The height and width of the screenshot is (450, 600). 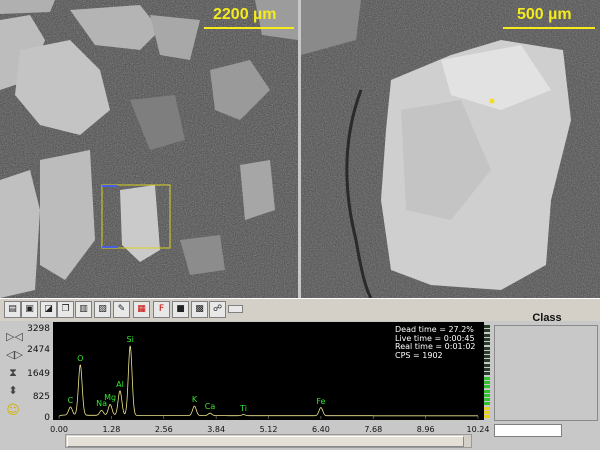 I want to click on zoom-in-y-icon: ⧗, so click(x=13, y=373).